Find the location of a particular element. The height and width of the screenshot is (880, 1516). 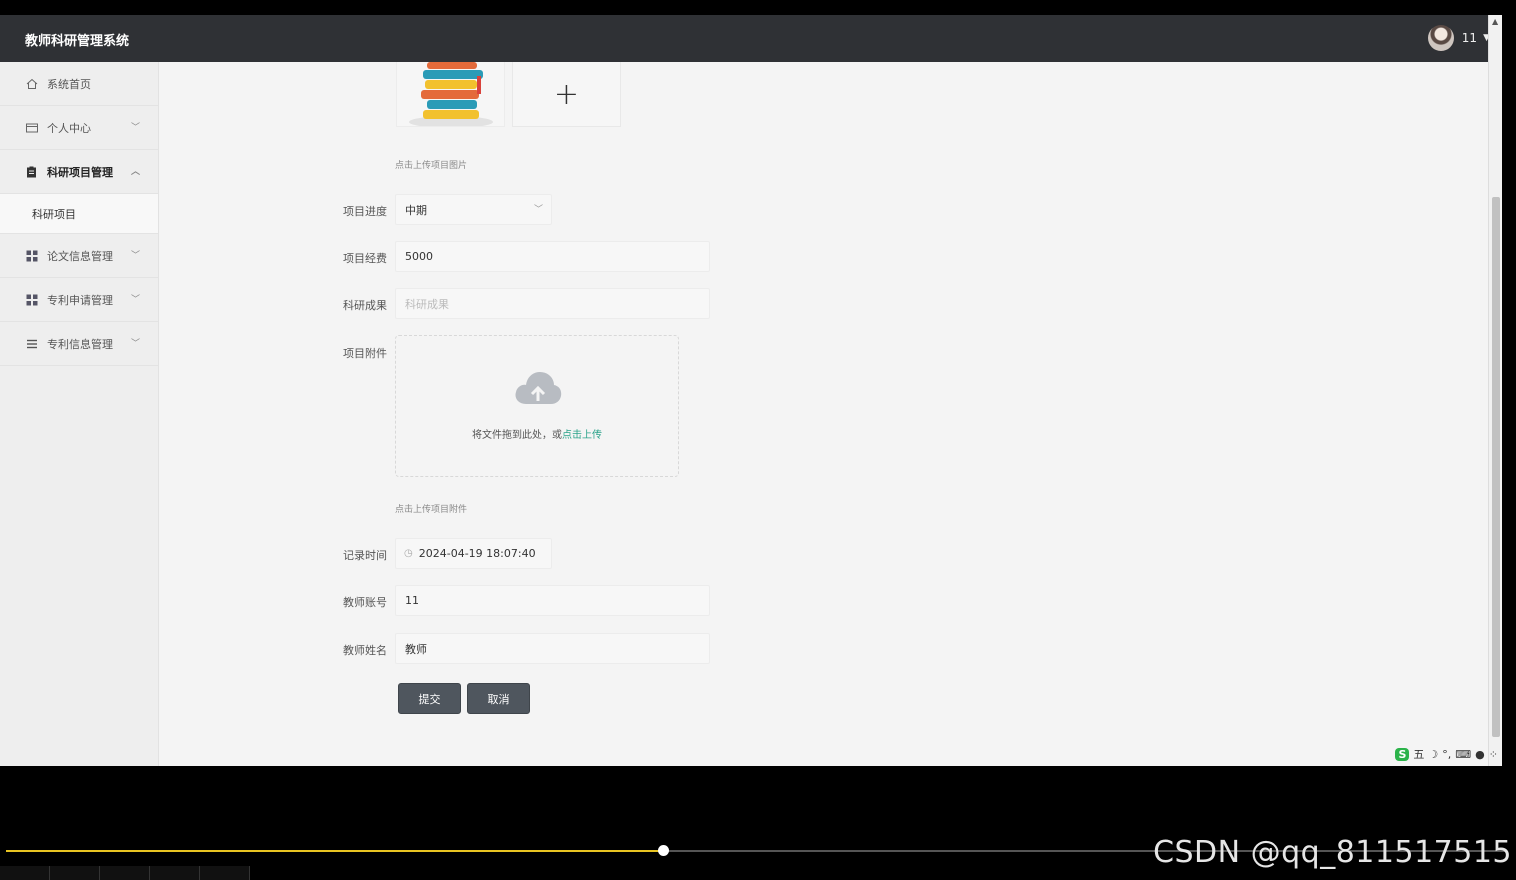

top-bar: 教师科研管理系统 11 ▼ is located at coordinates (751, 38).